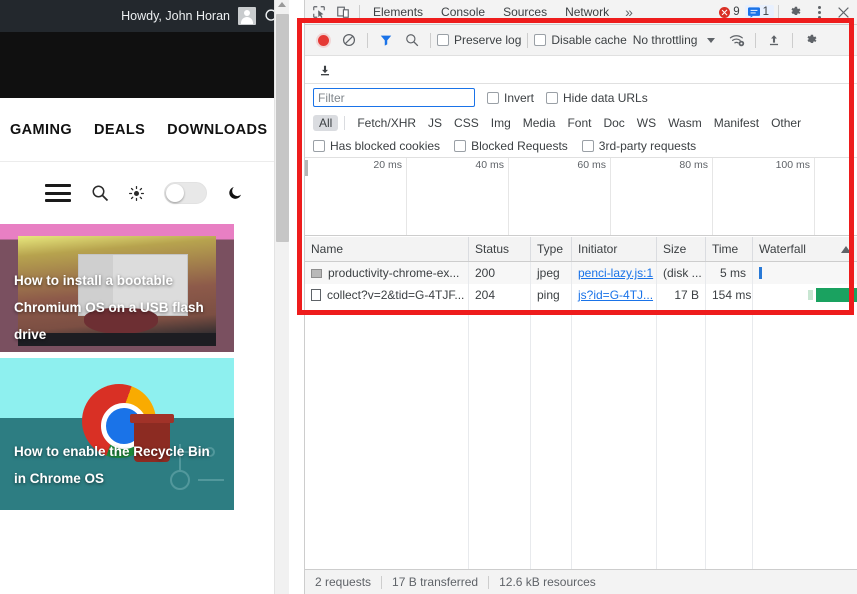 Image resolution: width=857 pixels, height=594 pixels. What do you see at coordinates (613, 123) in the screenshot?
I see `type-filter-doc: Doc` at bounding box center [613, 123].